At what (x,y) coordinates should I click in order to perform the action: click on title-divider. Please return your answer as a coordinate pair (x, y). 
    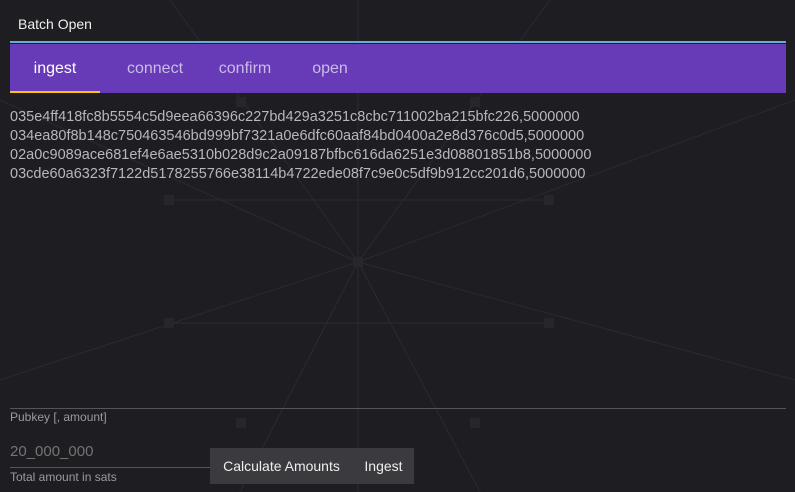
    Looking at the image, I should click on (398, 42).